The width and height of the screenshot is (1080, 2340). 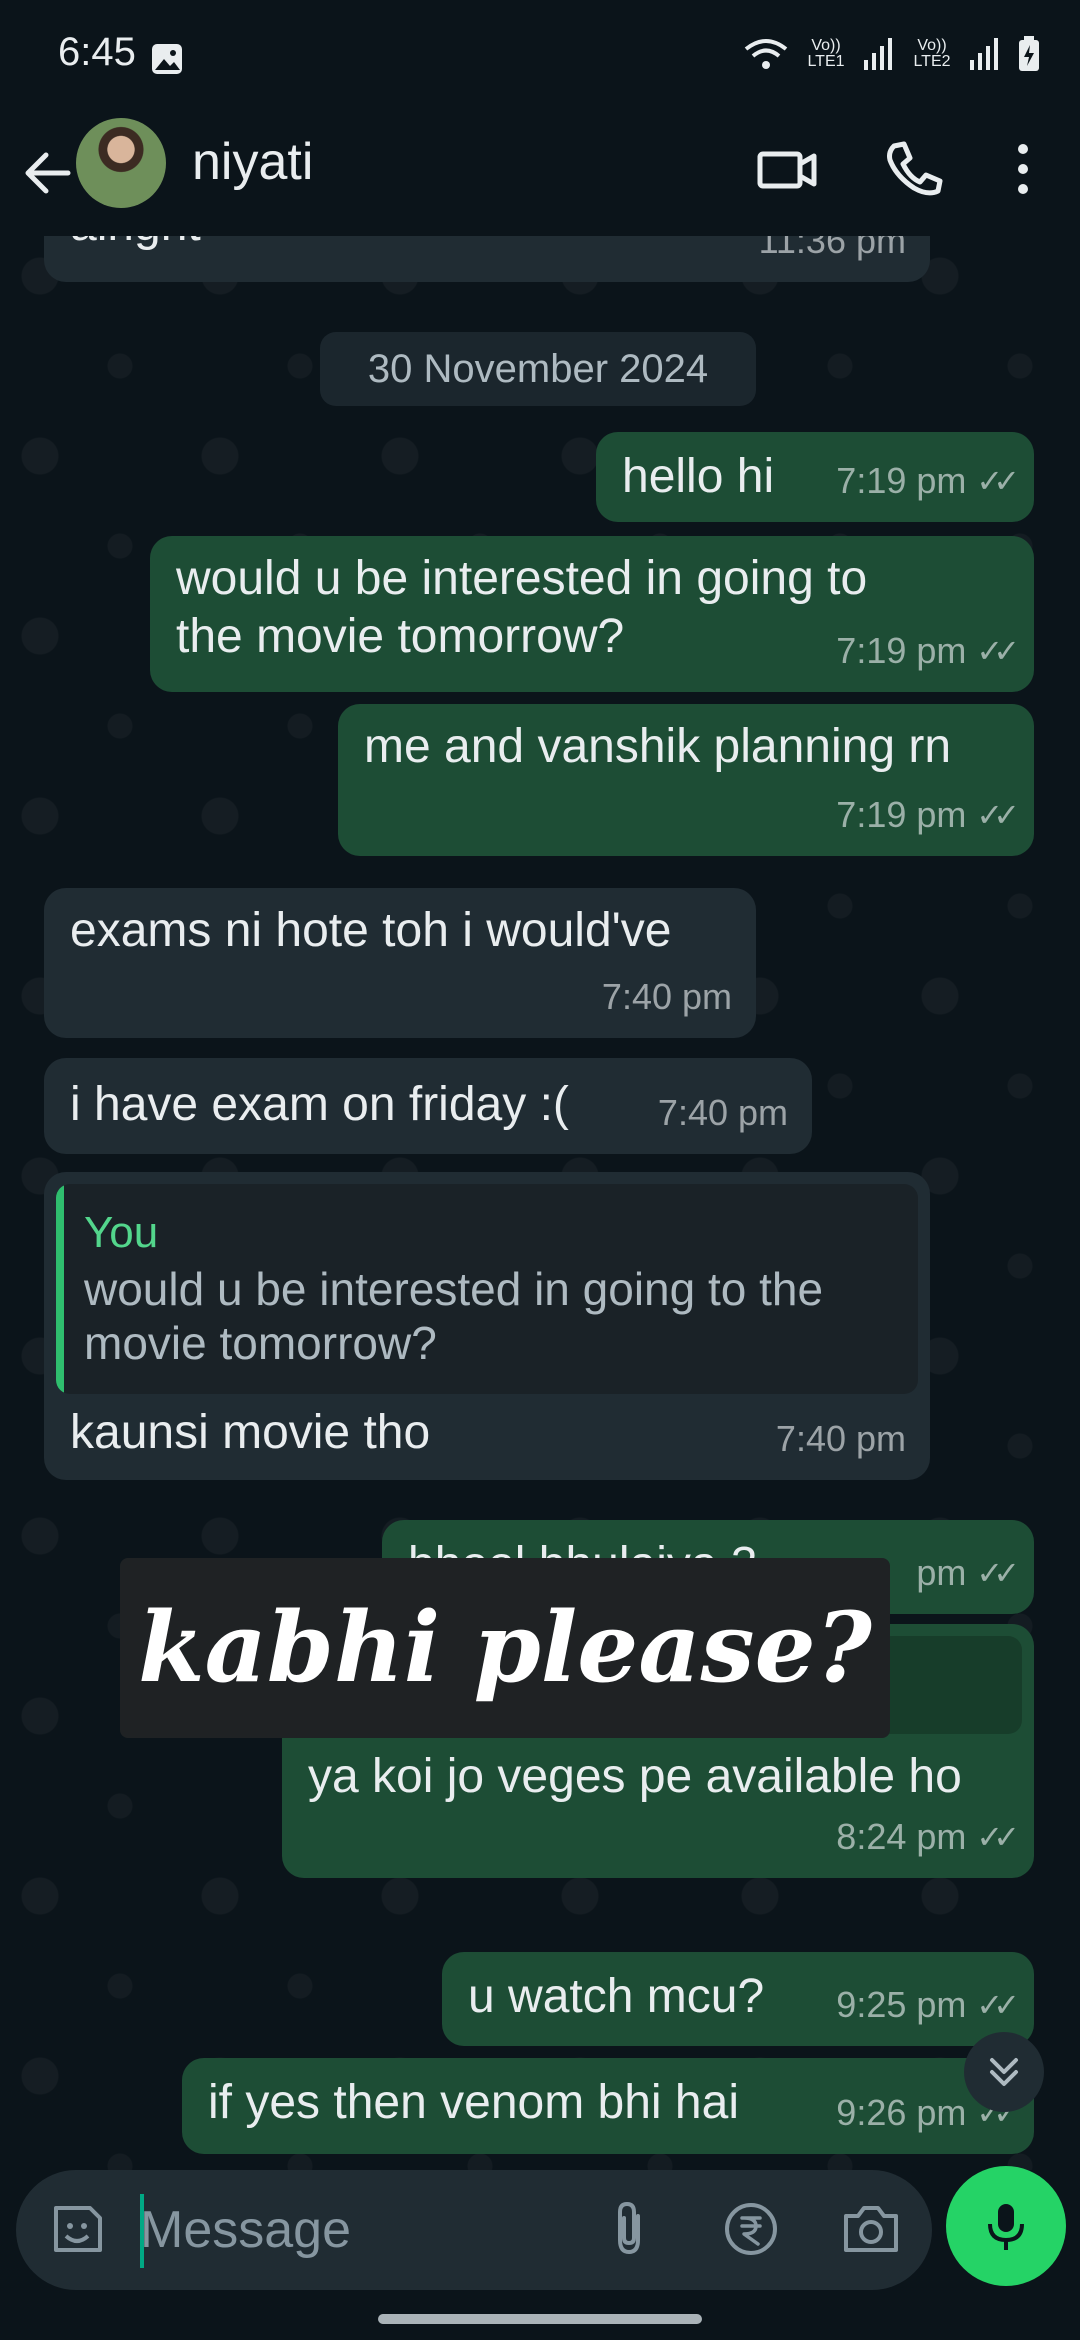 What do you see at coordinates (245, 2230) in the screenshot?
I see `message-input: Message` at bounding box center [245, 2230].